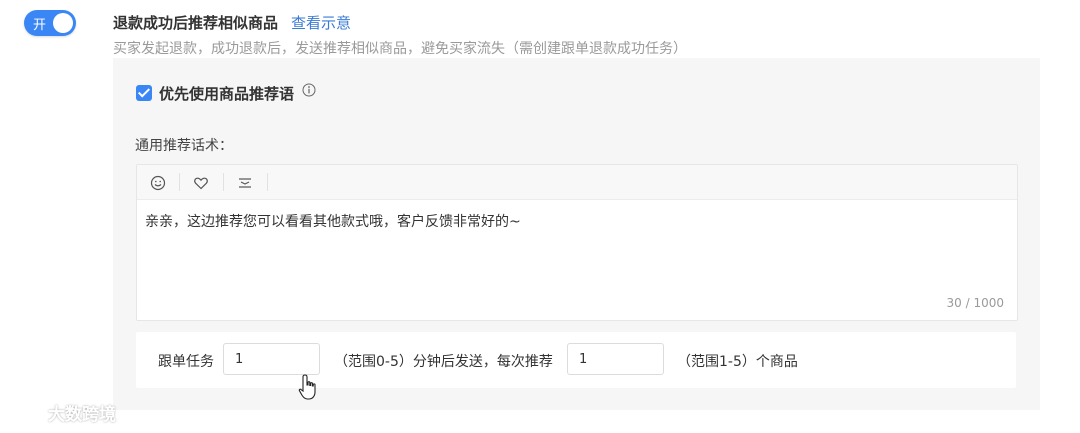  I want to click on prefer-product-script-checkbox, so click(144, 93).